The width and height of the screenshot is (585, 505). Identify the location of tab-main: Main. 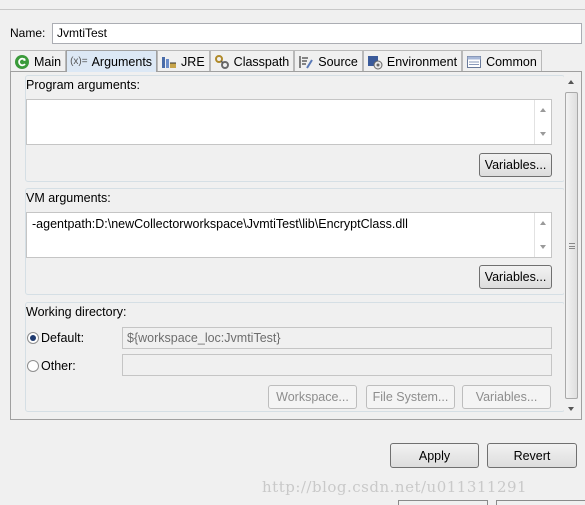
(38, 61).